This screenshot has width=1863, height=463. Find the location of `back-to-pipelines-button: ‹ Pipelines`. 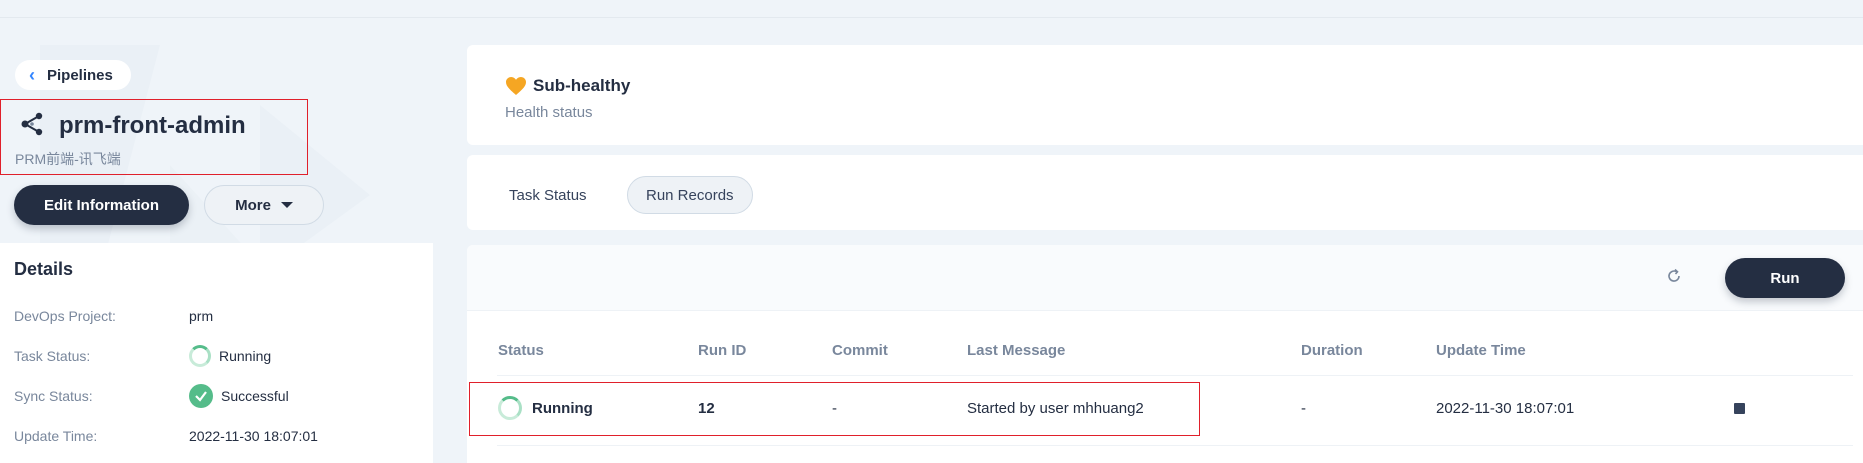

back-to-pipelines-button: ‹ Pipelines is located at coordinates (73, 75).